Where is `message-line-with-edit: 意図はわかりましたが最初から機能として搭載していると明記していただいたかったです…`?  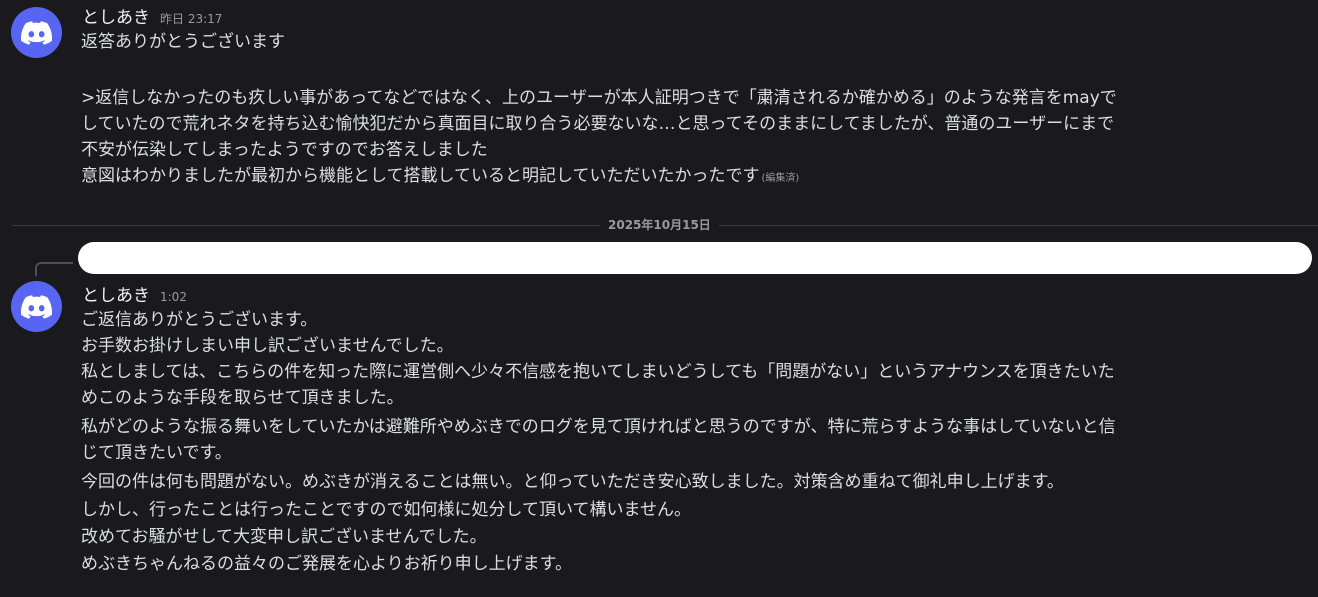
message-line-with-edit: 意図はわかりましたが最初から機能として搭載していると明記していただいたかったです… is located at coordinates (440, 177).